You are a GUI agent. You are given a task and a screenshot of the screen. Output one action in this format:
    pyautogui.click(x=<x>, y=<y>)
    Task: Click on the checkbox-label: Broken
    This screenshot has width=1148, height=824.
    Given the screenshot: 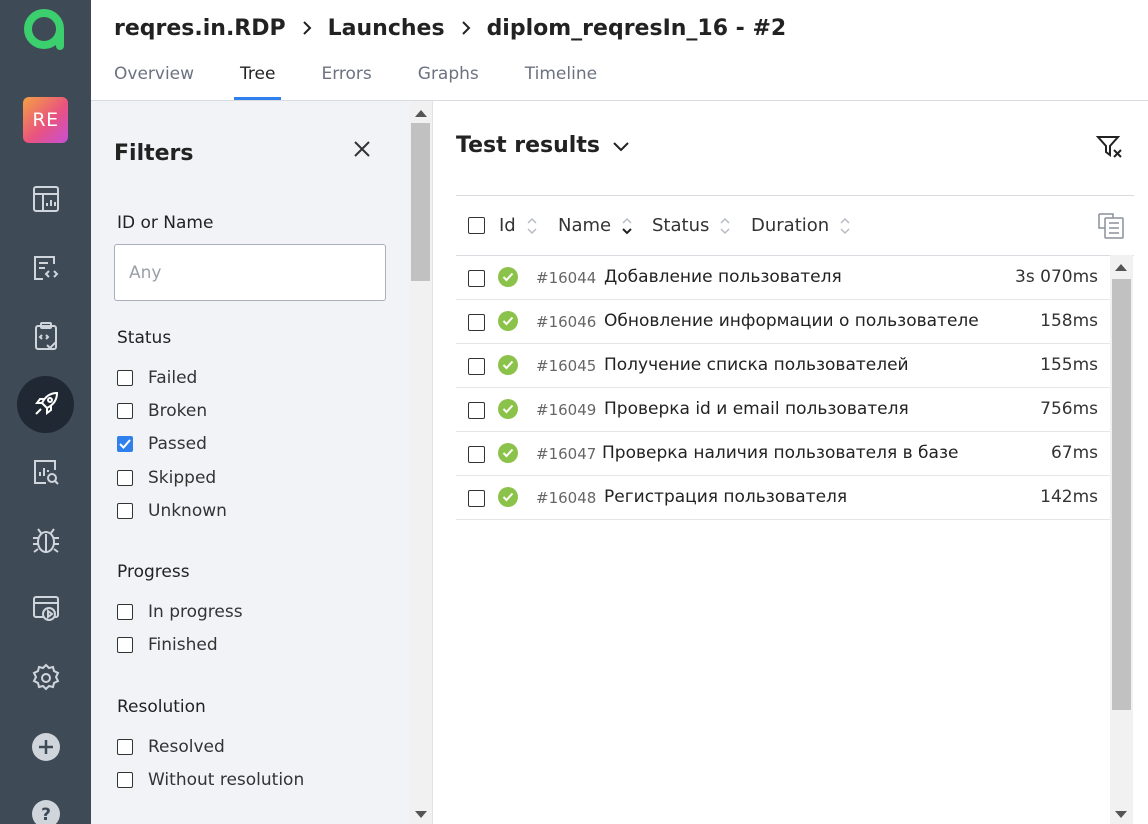 What is the action you would take?
    pyautogui.click(x=178, y=411)
    